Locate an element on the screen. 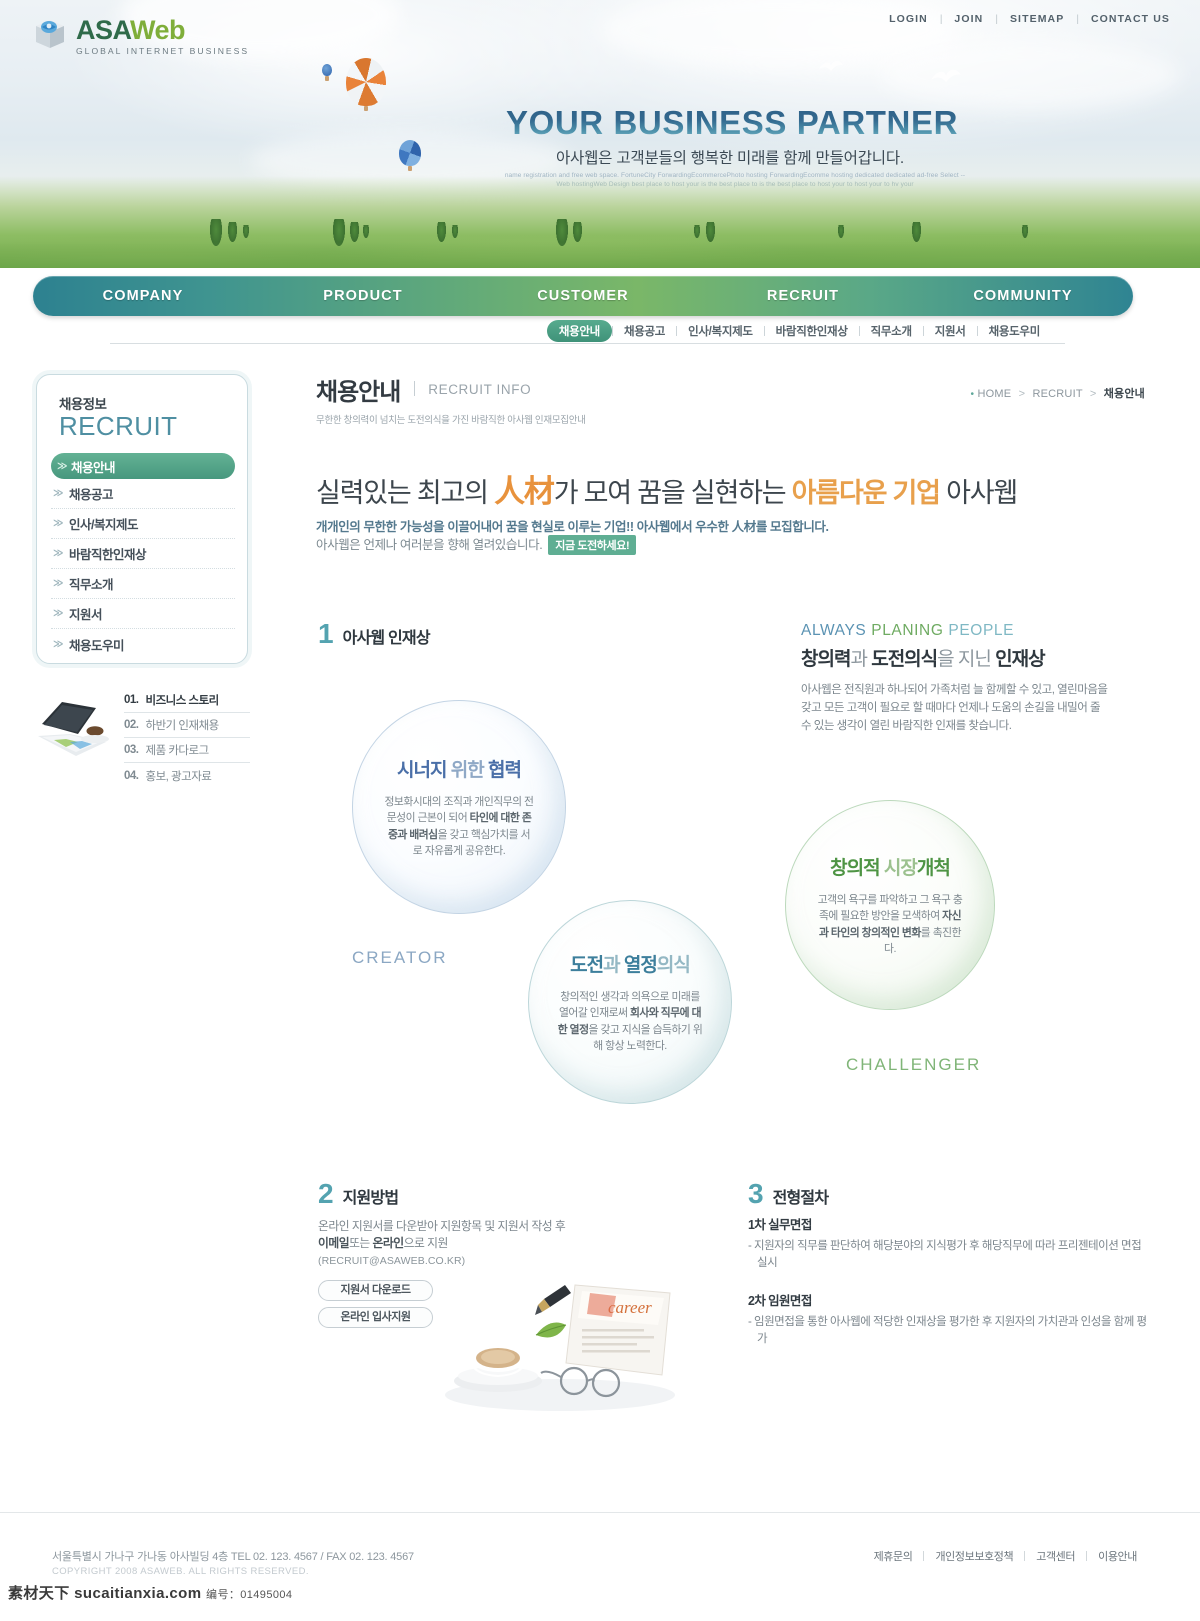 The width and height of the screenshot is (1200, 1621). sidebar-item-ideal-talent: ≫ 바람직한인재상 is located at coordinates (143, 554).